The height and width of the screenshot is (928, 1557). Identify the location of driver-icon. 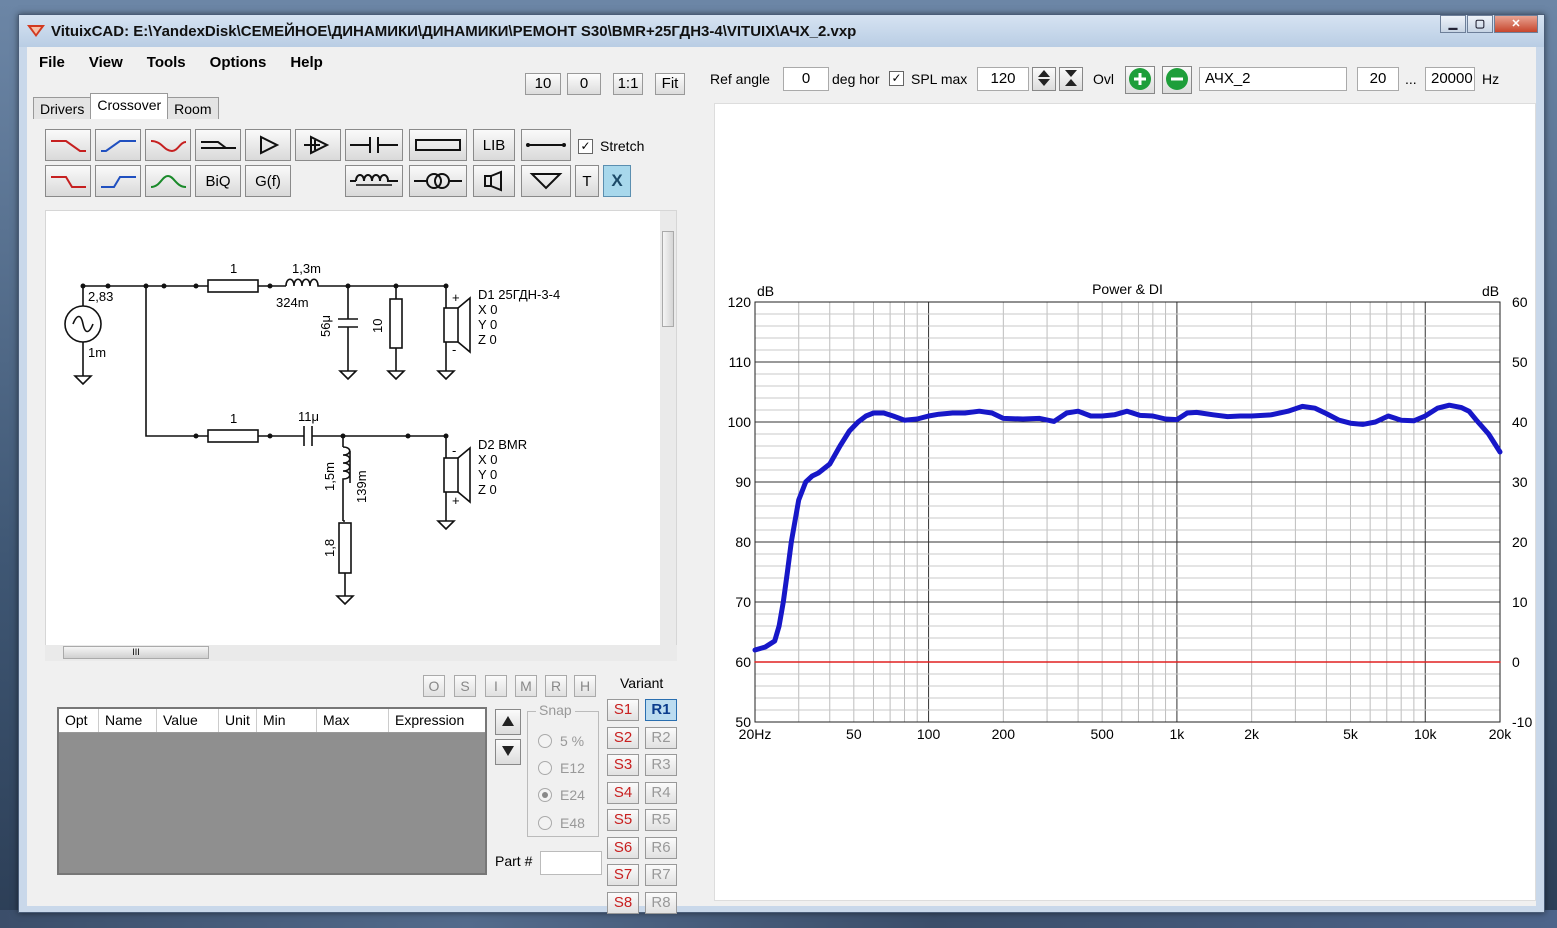
(494, 181).